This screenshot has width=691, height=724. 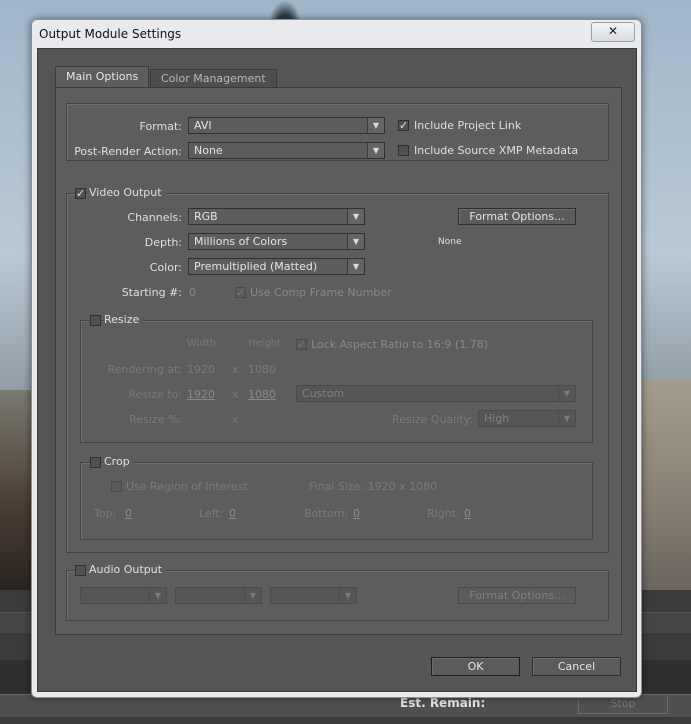 What do you see at coordinates (213, 78) in the screenshot?
I see `tab-color-management: Color Management` at bounding box center [213, 78].